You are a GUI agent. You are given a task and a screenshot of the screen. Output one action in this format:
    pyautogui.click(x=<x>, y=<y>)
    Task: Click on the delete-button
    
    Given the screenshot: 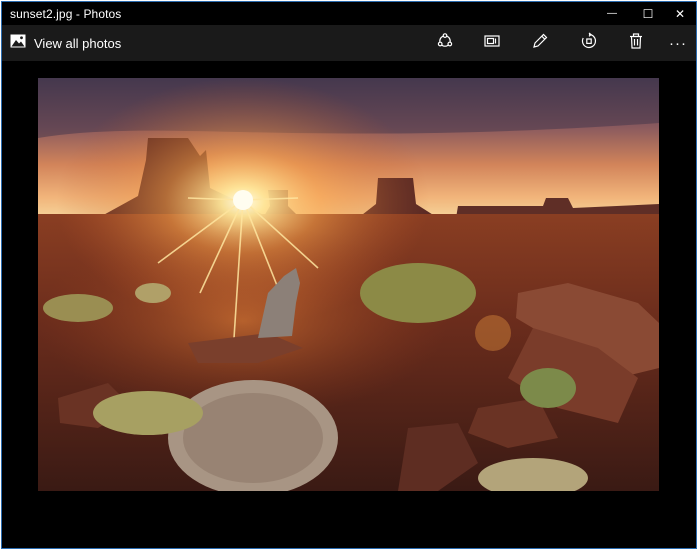 What is the action you would take?
    pyautogui.click(x=636, y=43)
    